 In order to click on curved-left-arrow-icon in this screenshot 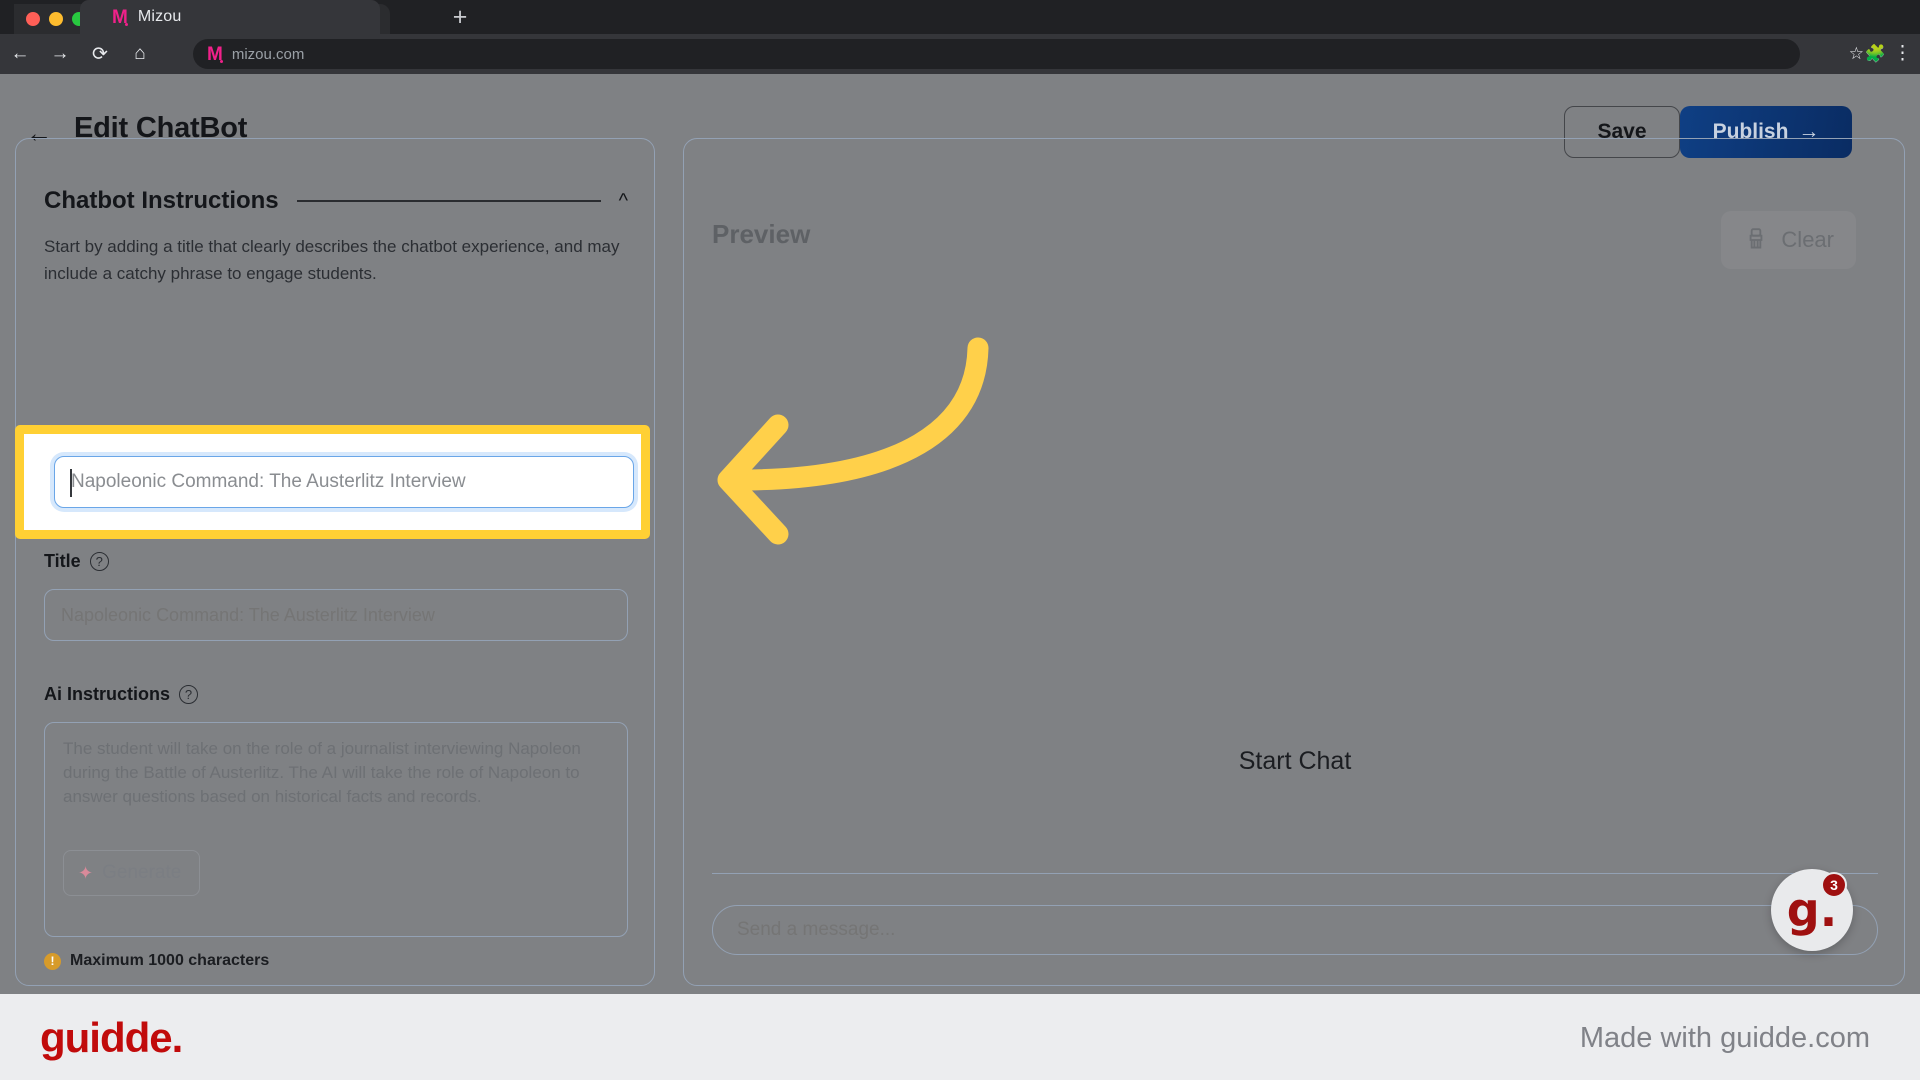, I will do `click(853, 441)`.